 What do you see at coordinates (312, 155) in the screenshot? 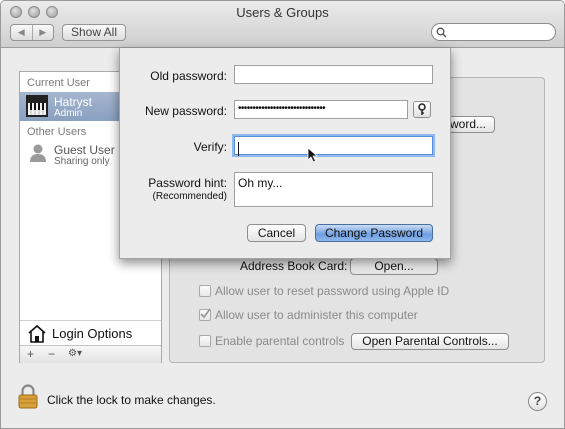
I see `mouse-pointer-icon` at bounding box center [312, 155].